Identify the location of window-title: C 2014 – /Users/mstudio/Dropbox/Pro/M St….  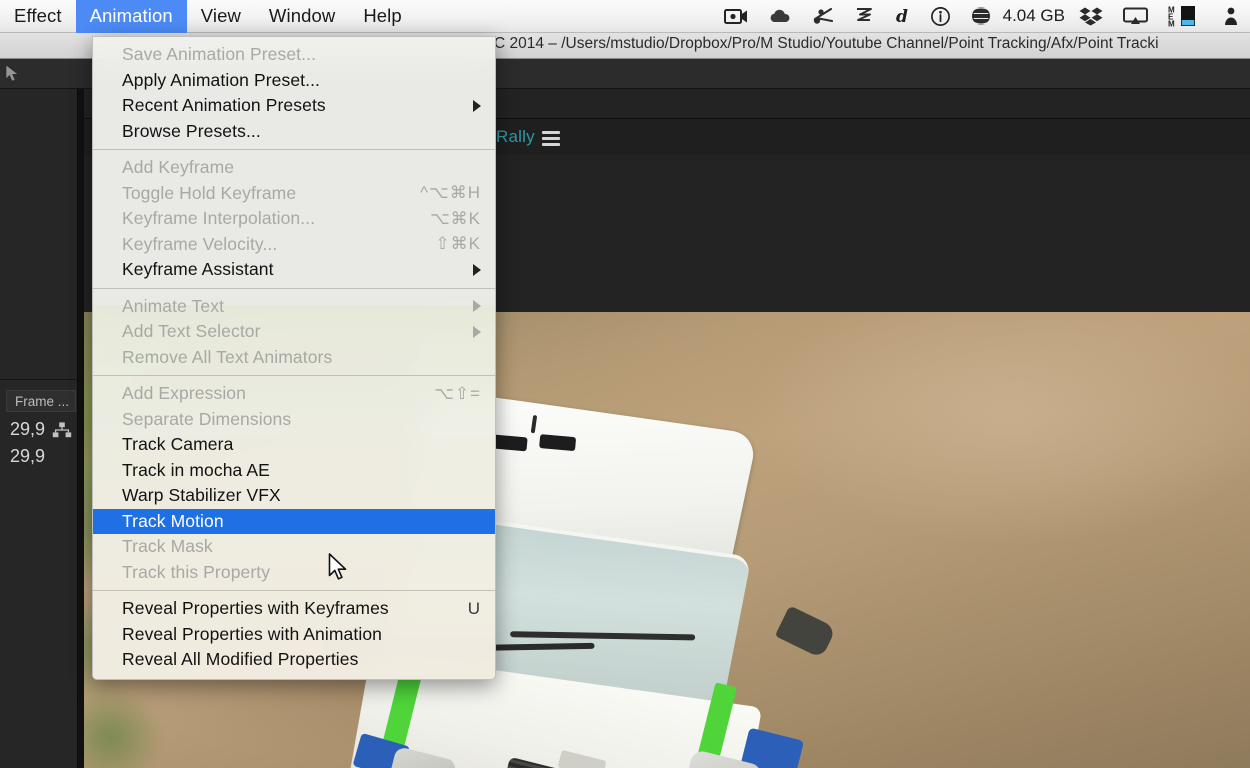
(826, 43).